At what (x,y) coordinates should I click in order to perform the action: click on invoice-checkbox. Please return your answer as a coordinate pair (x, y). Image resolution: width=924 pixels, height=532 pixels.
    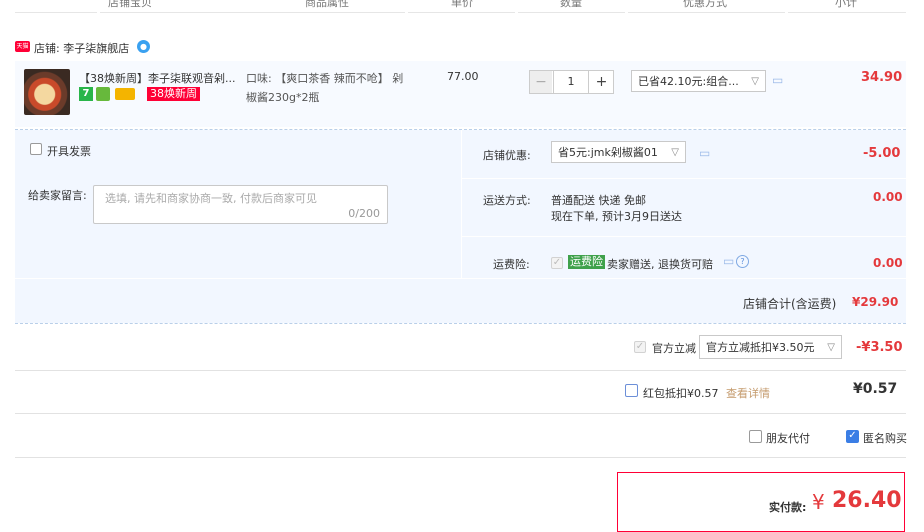
    Looking at the image, I should click on (36, 149).